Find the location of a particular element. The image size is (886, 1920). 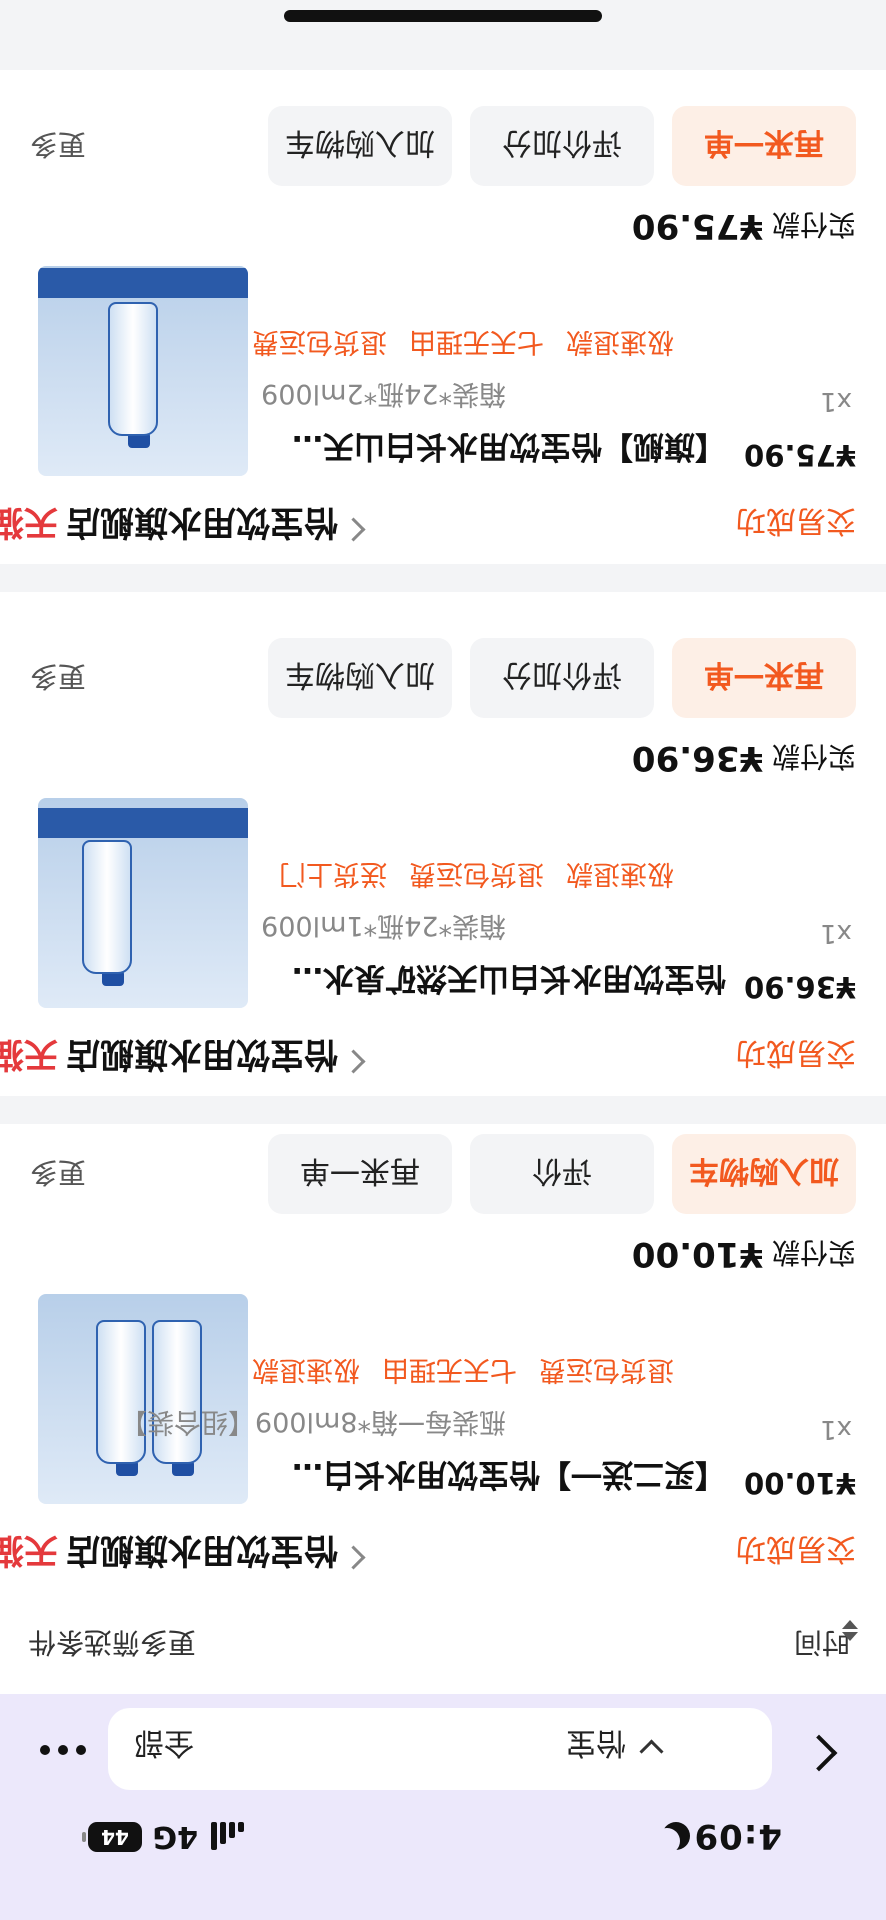

total-value: ¥36.90 is located at coordinates (697, 758).